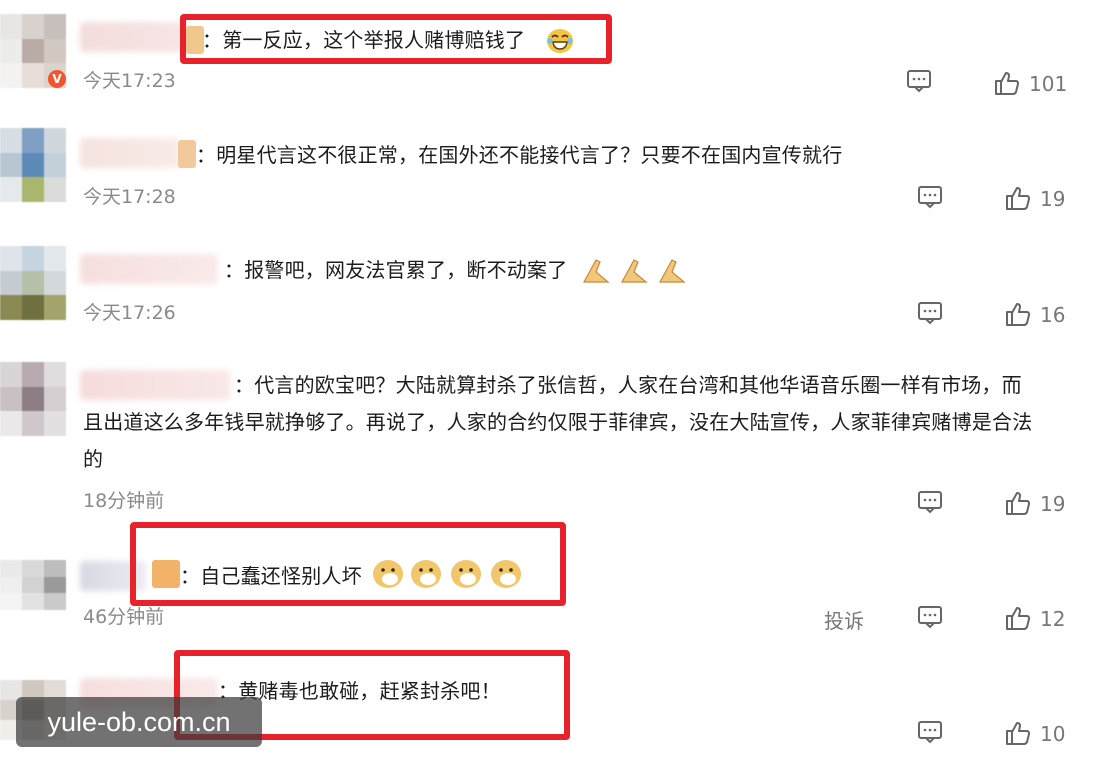 This screenshot has height=762, width=1107. What do you see at coordinates (634, 271) in the screenshot?
I see `folded-hands-emoji` at bounding box center [634, 271].